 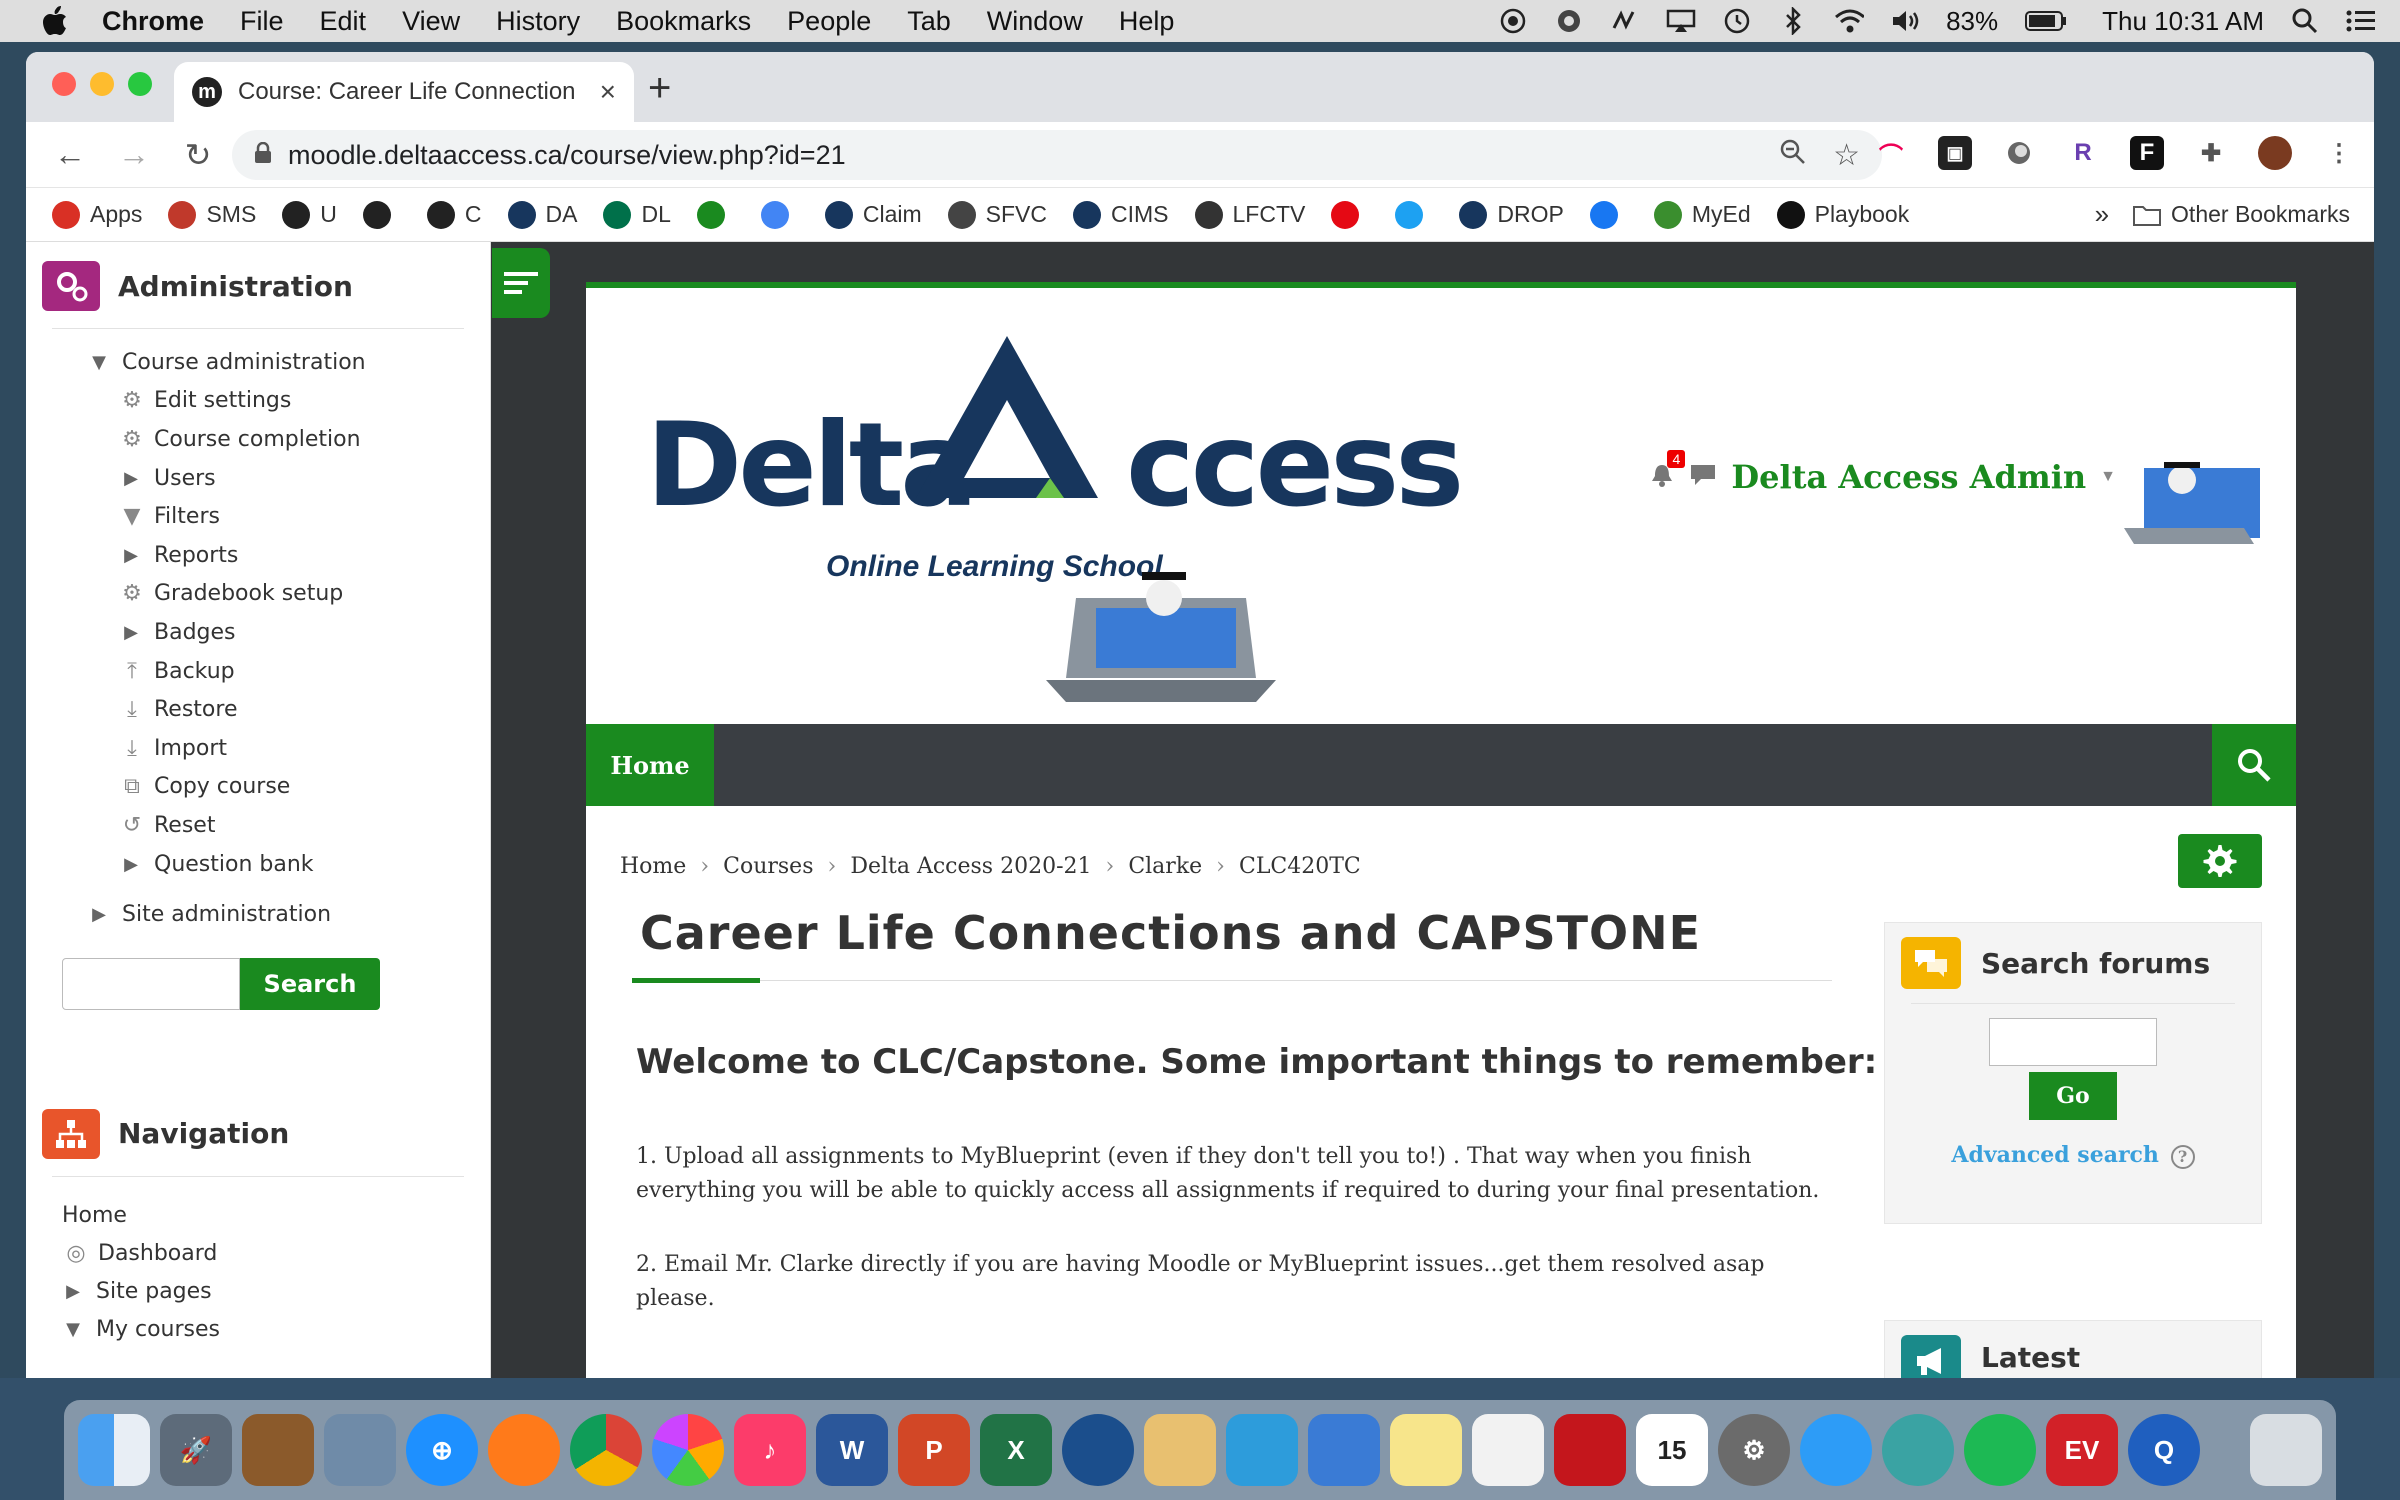 I want to click on new-tab-icon: +, so click(x=659, y=88).